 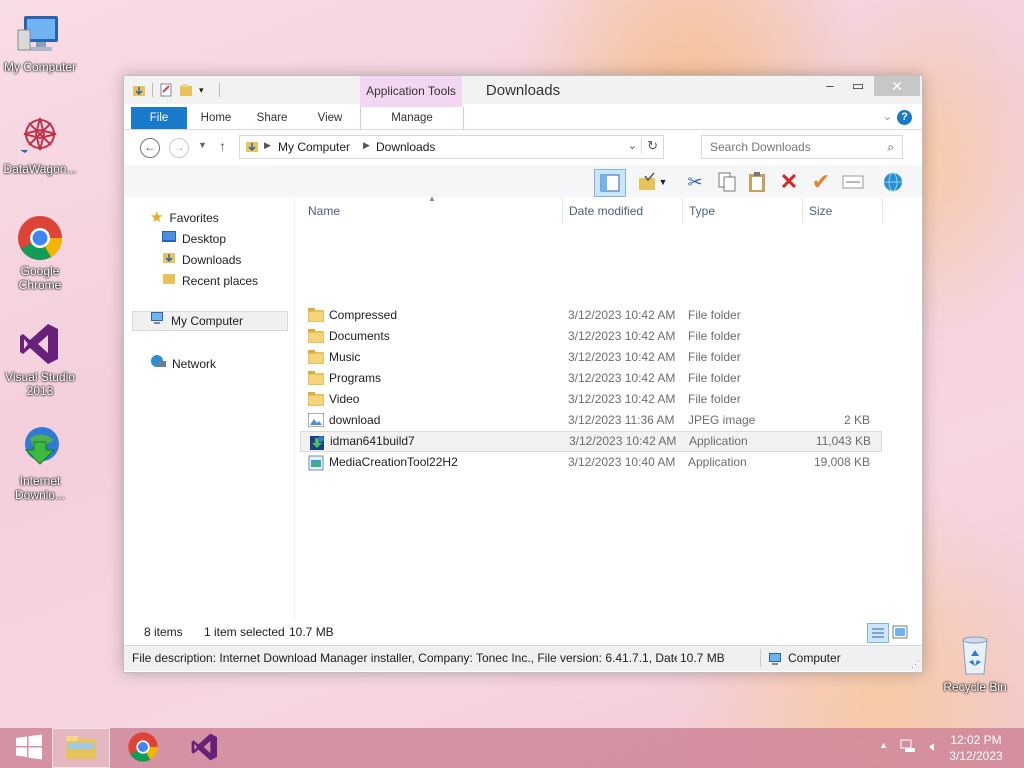 I want to click on desktop-icon-visual-studio: Visual Studio 2013, so click(x=40, y=359).